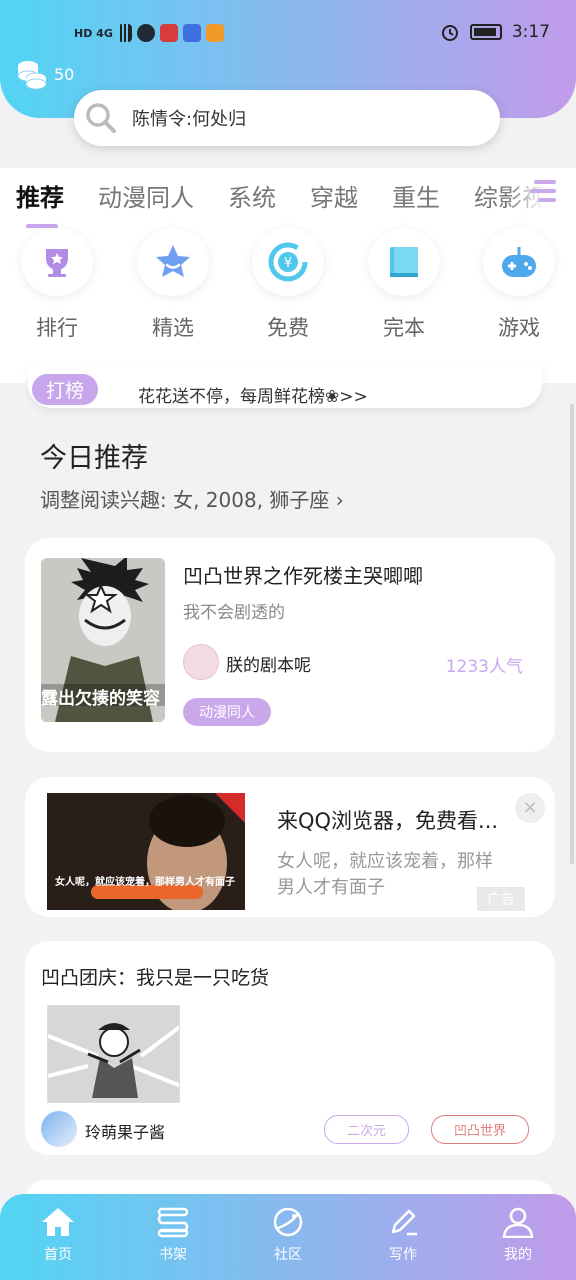  I want to click on nav-label: 我的, so click(518, 1255).